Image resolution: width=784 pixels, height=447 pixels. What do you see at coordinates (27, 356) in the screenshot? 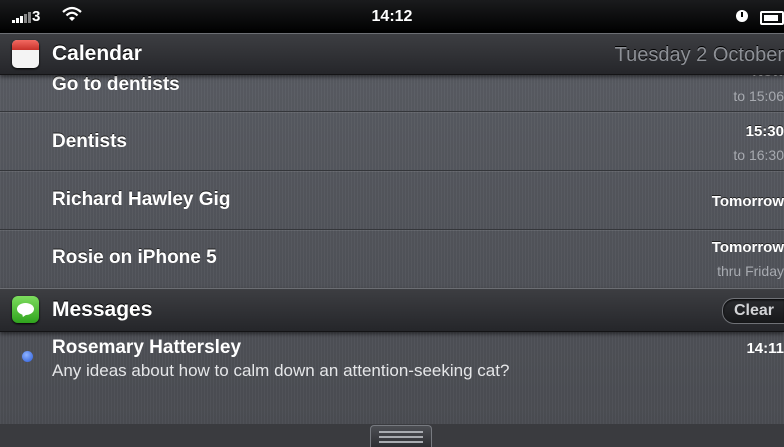
I see `unread-dot-icon` at bounding box center [27, 356].